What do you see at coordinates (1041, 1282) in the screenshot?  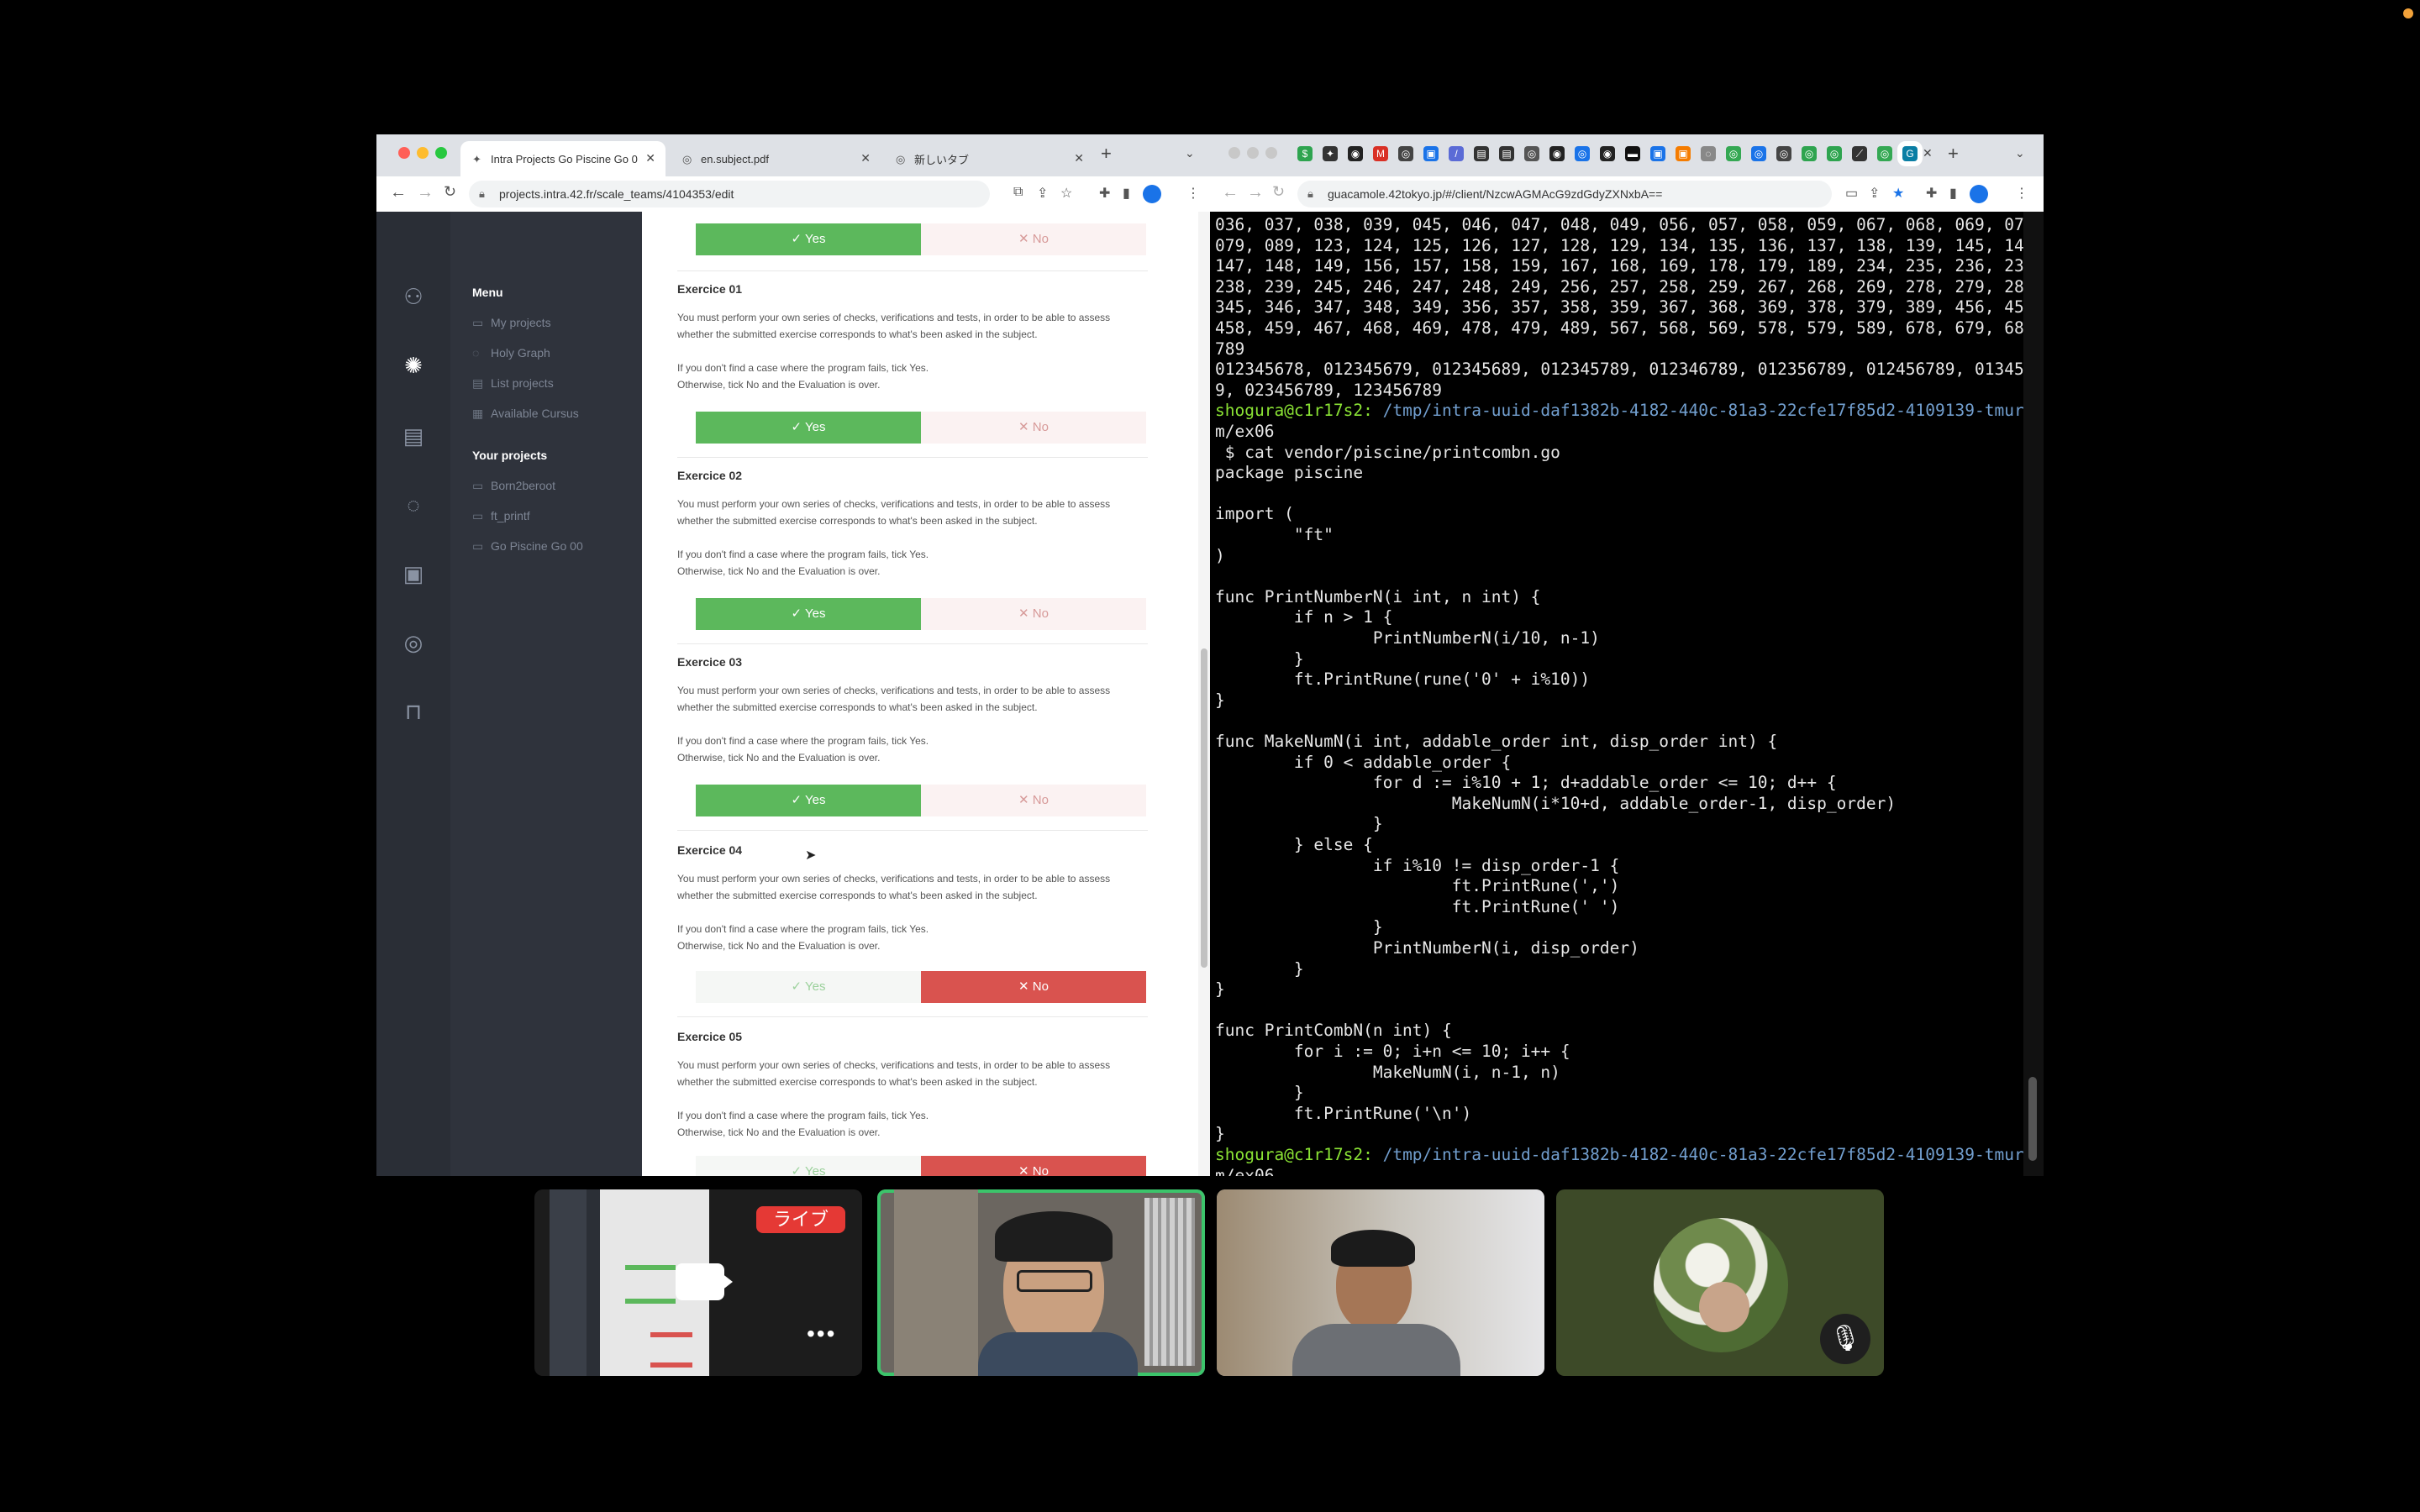 I see `participant-tile-active-speaker` at bounding box center [1041, 1282].